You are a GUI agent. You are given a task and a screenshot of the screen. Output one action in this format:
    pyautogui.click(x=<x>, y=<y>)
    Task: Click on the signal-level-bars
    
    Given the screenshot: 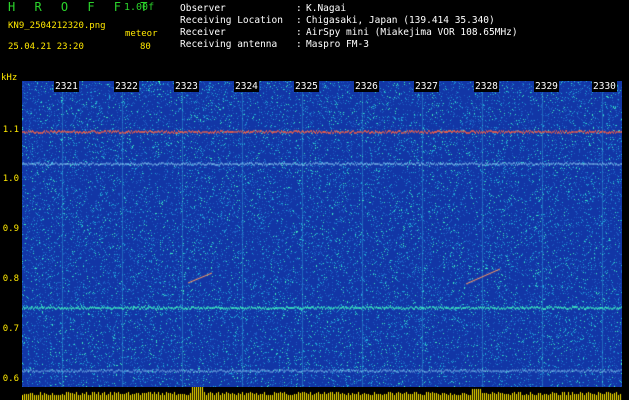 What is the action you would take?
    pyautogui.click(x=322, y=393)
    